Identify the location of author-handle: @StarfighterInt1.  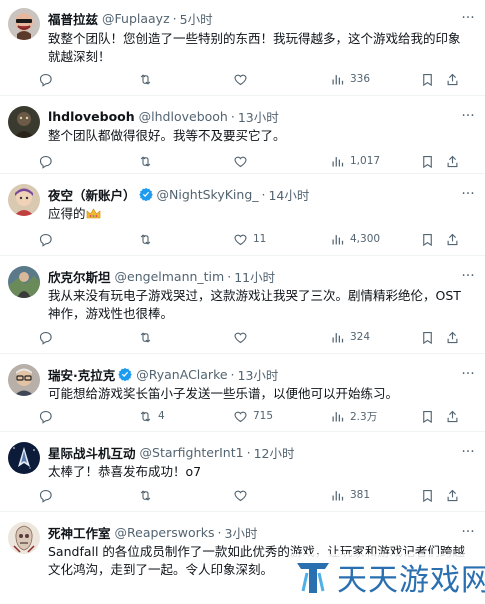
(192, 452).